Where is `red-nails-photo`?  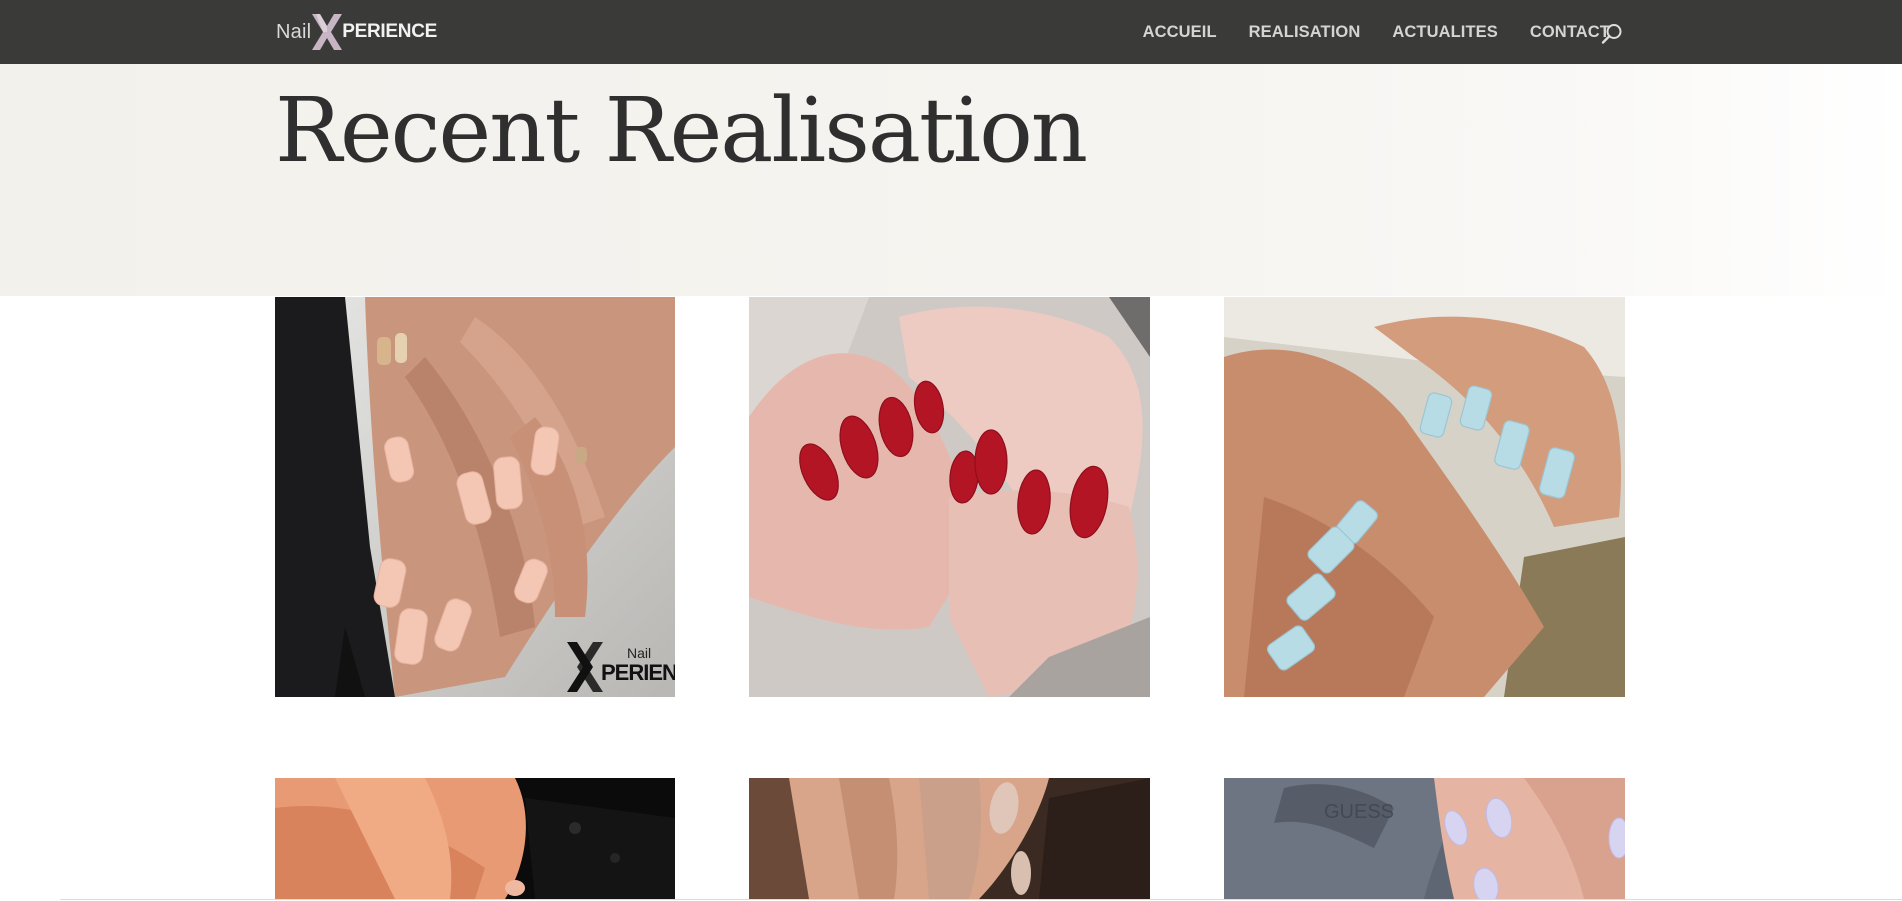
red-nails-photo is located at coordinates (949, 497).